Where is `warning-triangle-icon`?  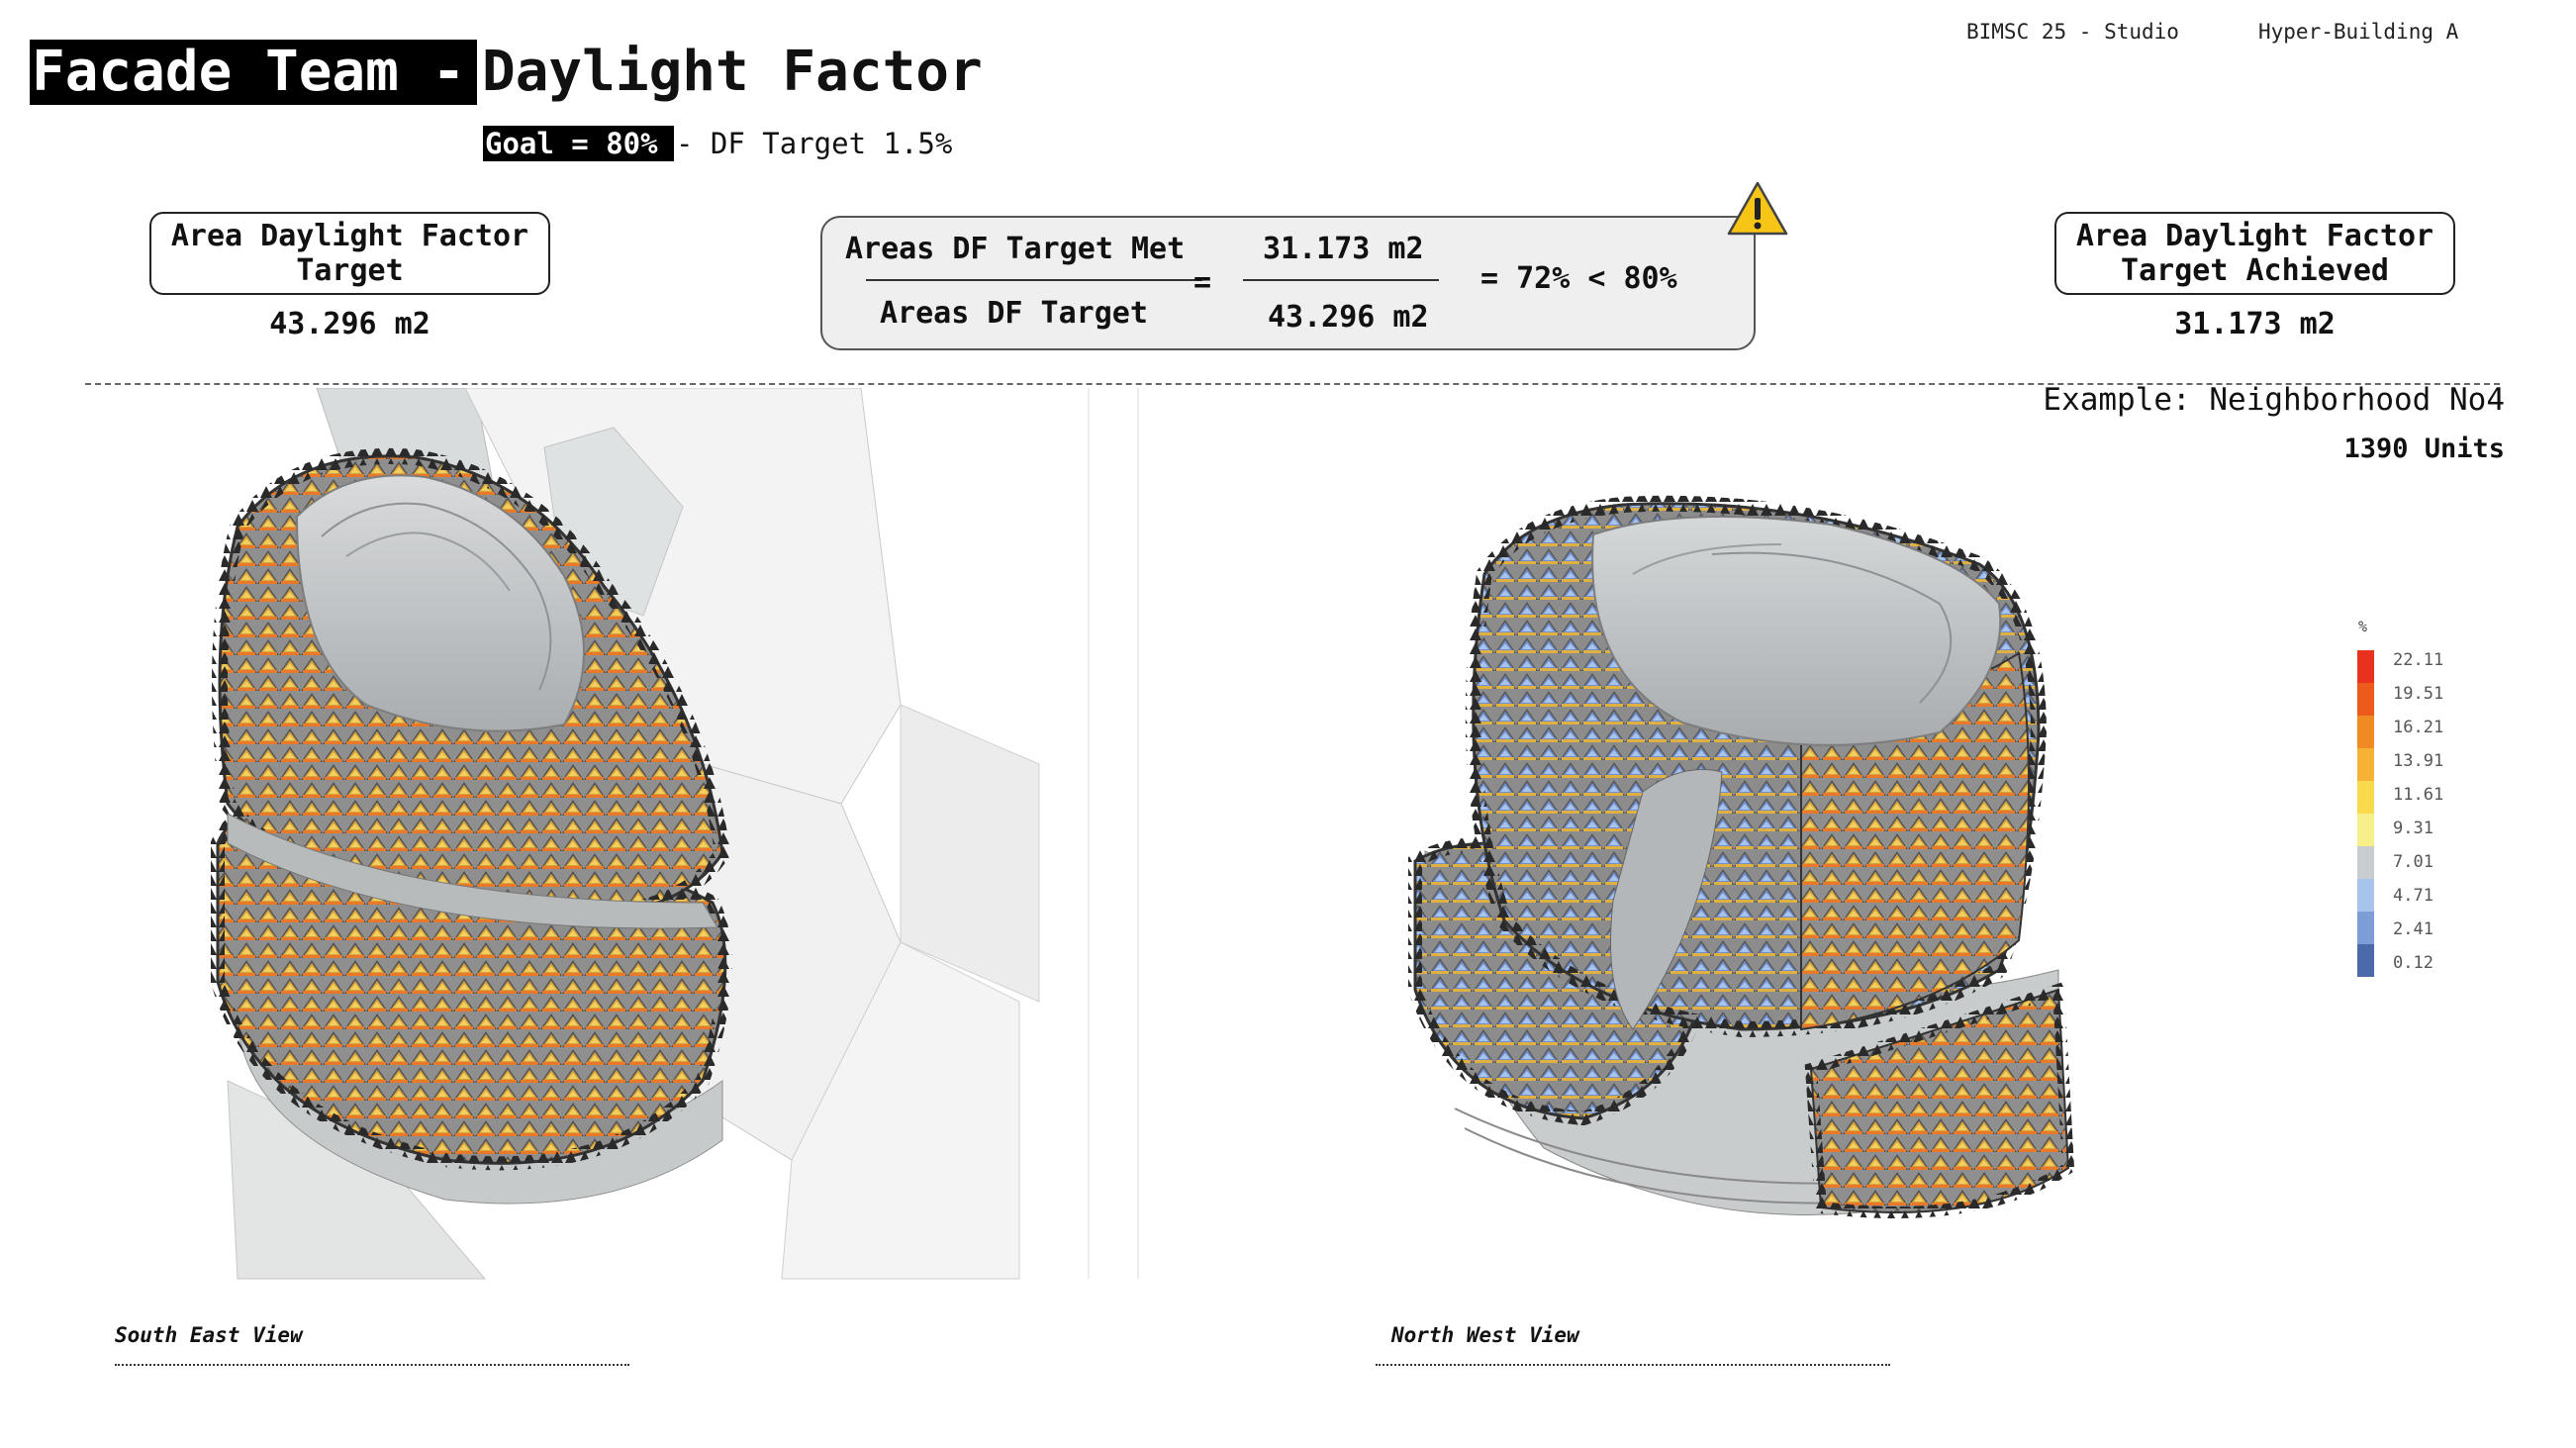 warning-triangle-icon is located at coordinates (1757, 209).